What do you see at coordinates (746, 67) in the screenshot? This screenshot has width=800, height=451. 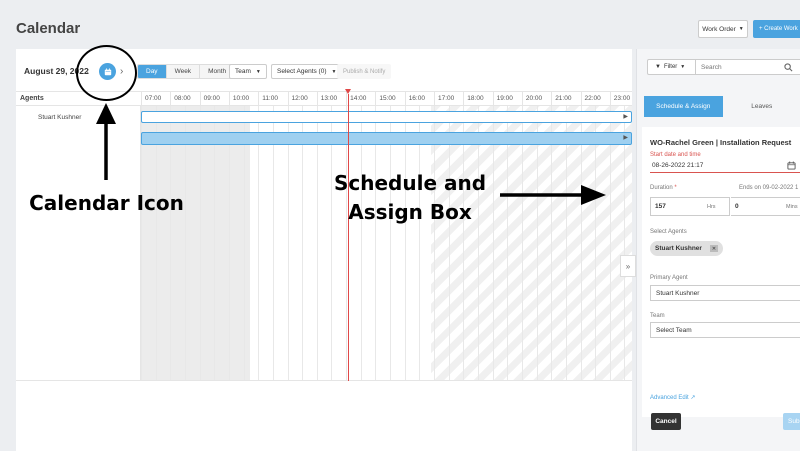 I see `search-input` at bounding box center [746, 67].